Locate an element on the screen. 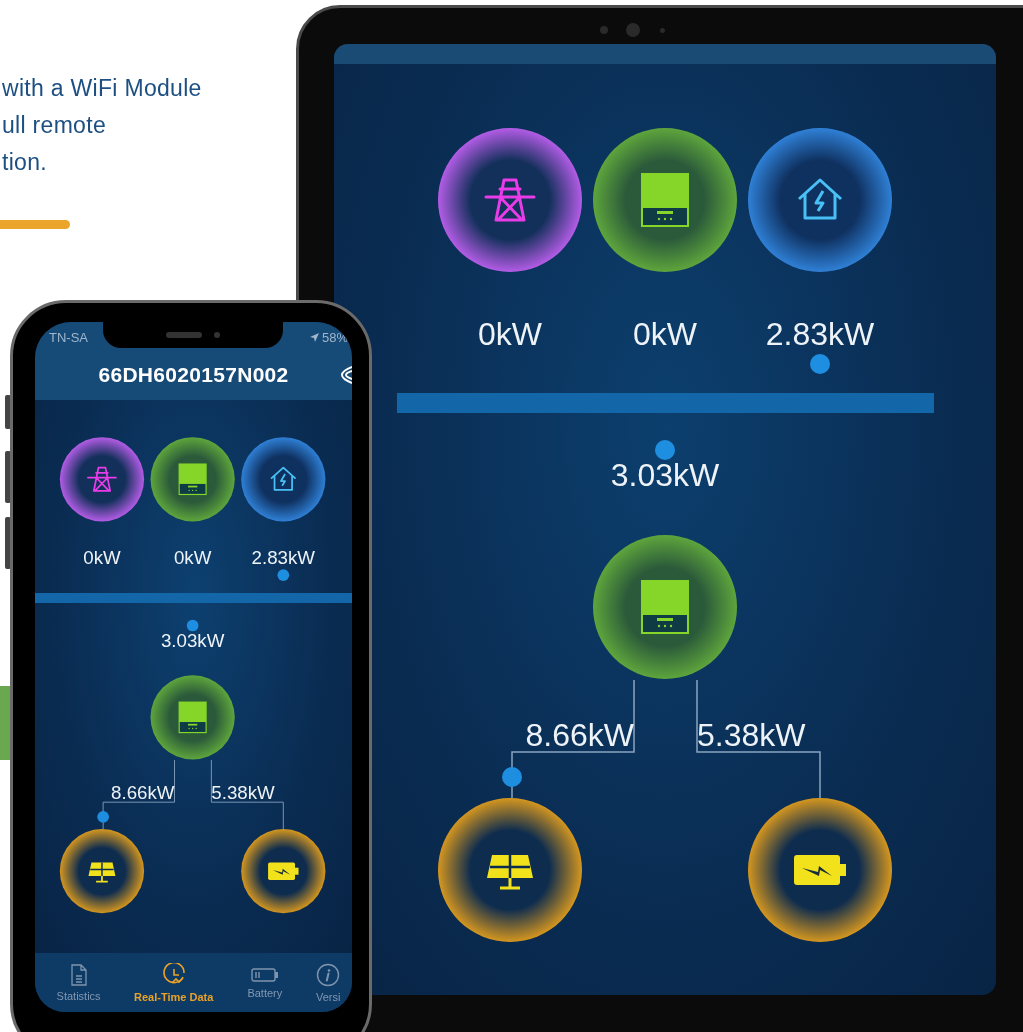  tab: Real-Time Data is located at coordinates (174, 982).